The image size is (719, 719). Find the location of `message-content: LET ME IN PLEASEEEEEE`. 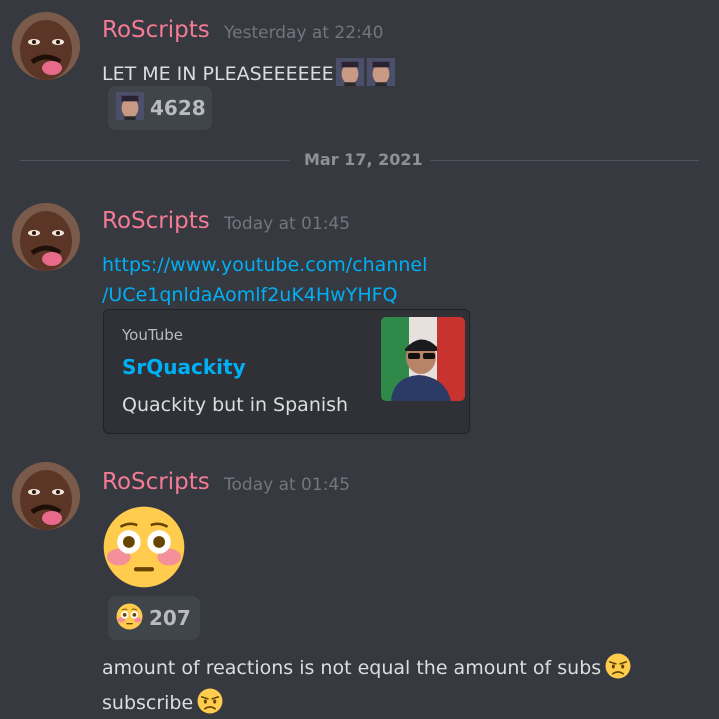

message-content: LET ME IN PLEASEEEEEE is located at coordinates (218, 74).